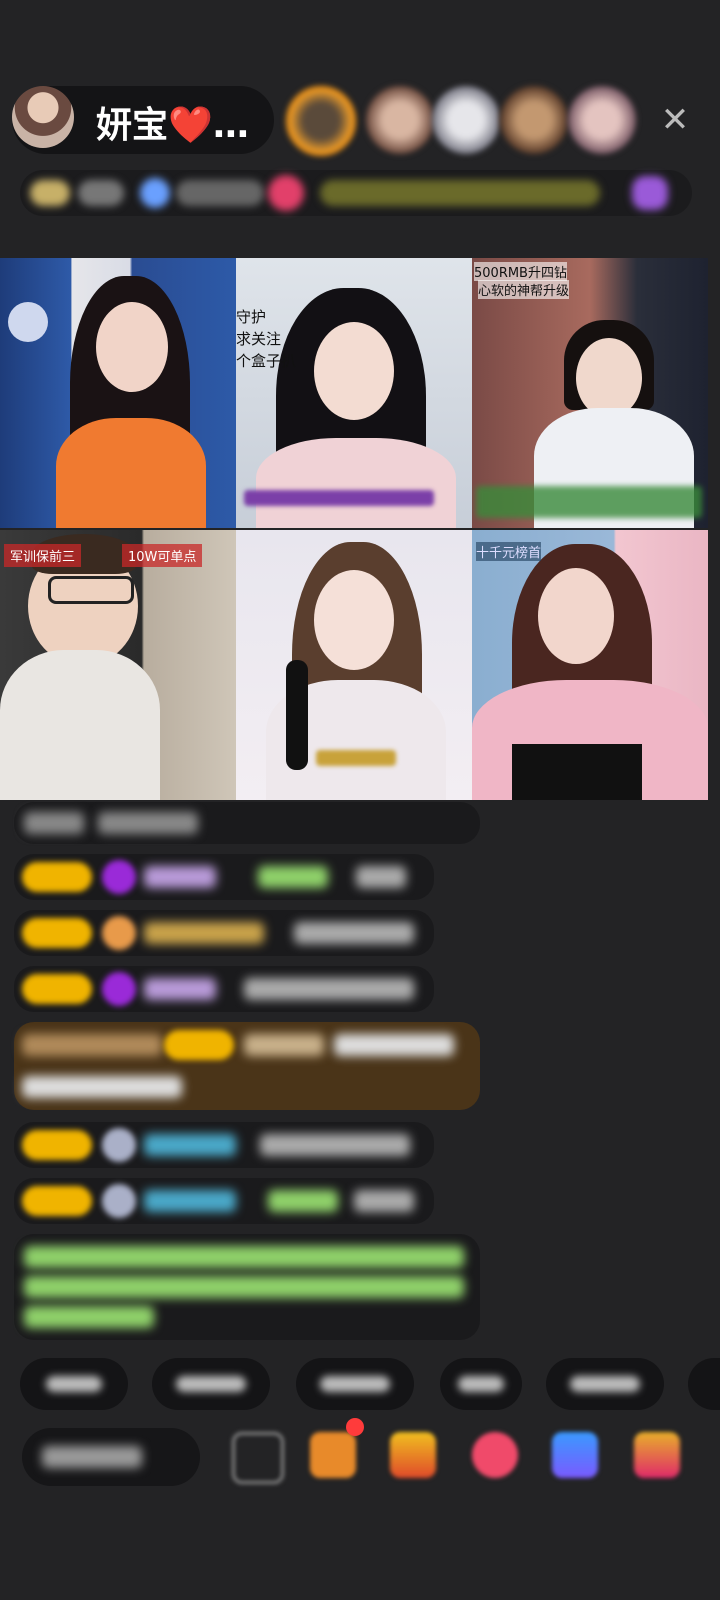 Image resolution: width=720 pixels, height=1600 pixels. Describe the element at coordinates (50, 193) in the screenshot. I see `rank-icon` at that location.